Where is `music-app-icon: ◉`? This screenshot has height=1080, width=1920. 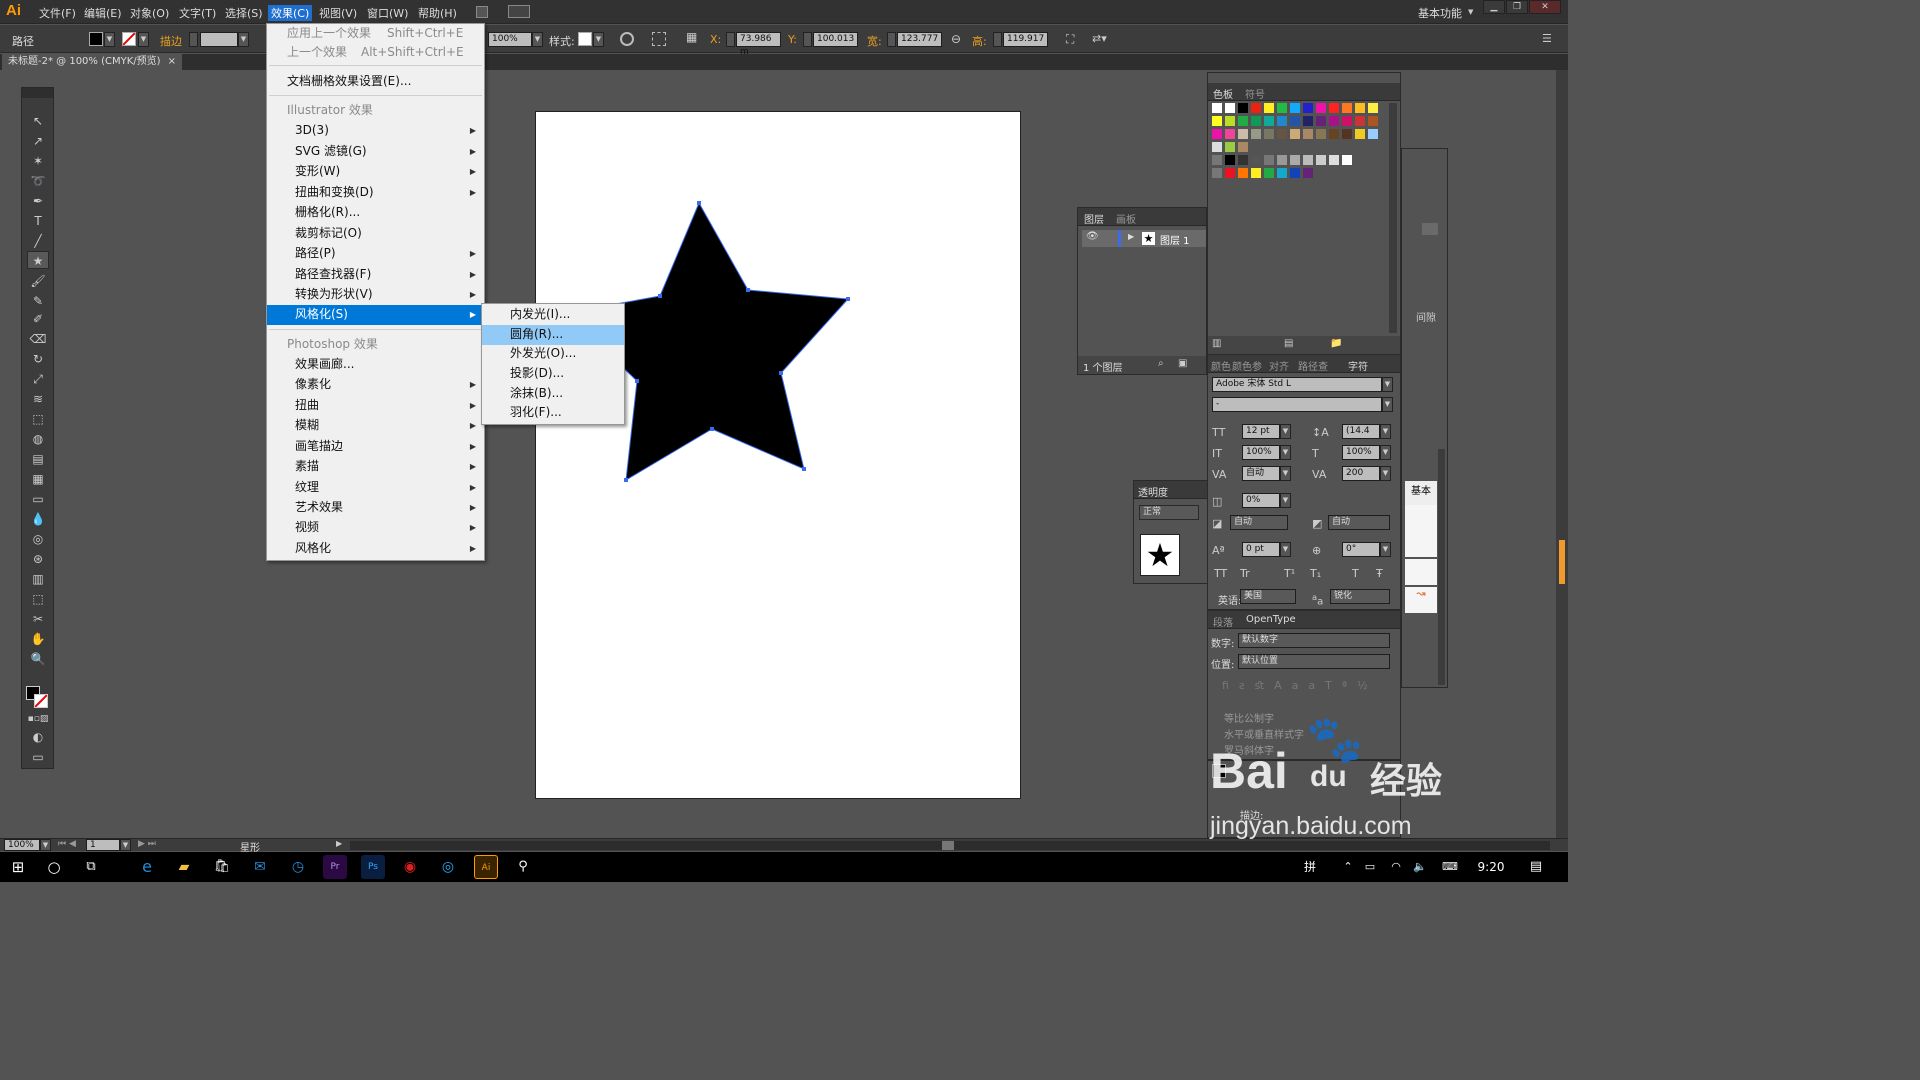
music-app-icon: ◉ is located at coordinates (410, 867).